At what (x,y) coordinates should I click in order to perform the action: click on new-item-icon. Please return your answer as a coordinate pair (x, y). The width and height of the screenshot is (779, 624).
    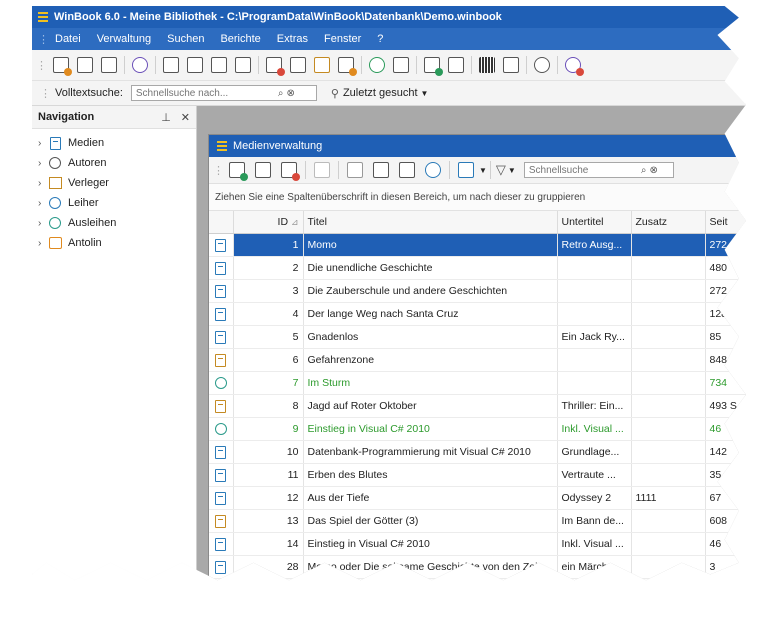
    Looking at the image, I should click on (238, 171).